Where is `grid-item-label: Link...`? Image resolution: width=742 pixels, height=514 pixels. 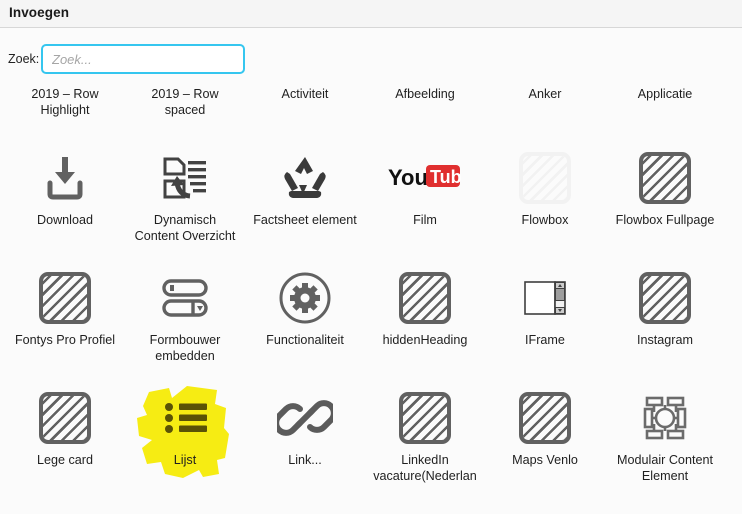
grid-item-label: Link... is located at coordinates (305, 460).